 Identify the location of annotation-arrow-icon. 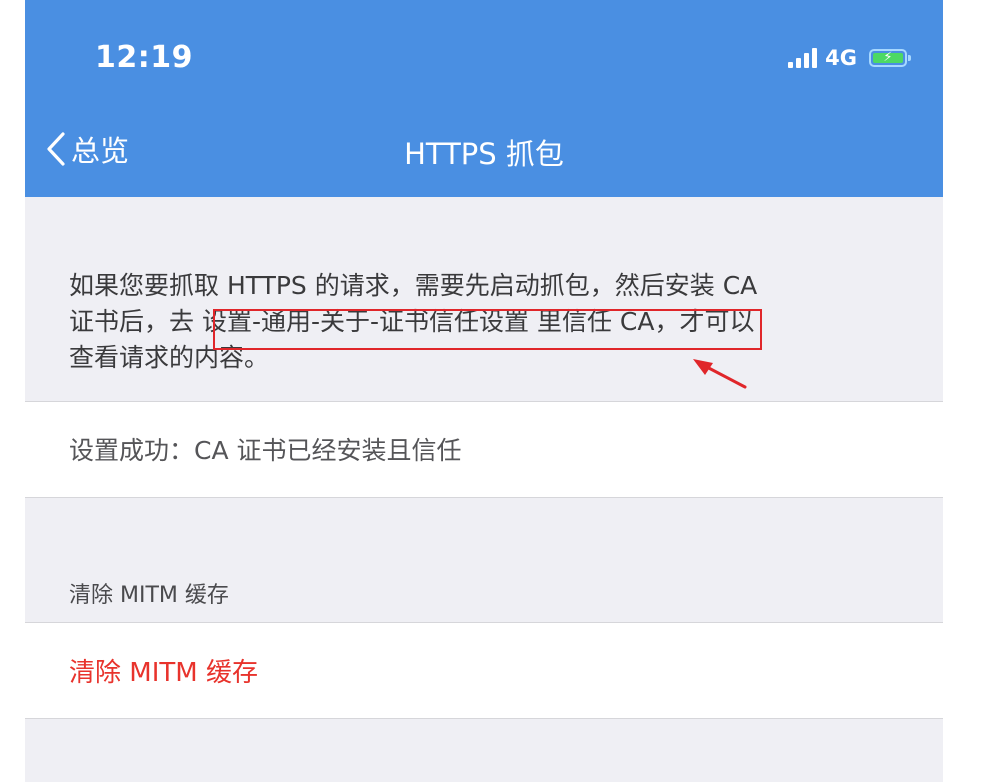
(720, 374).